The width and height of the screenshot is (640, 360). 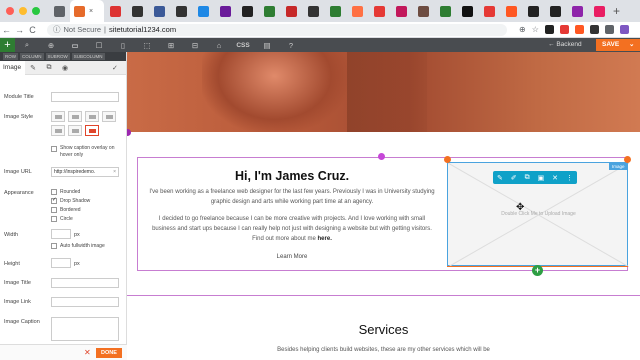 I want to click on check-icon: ✓, so click(x=119, y=68).